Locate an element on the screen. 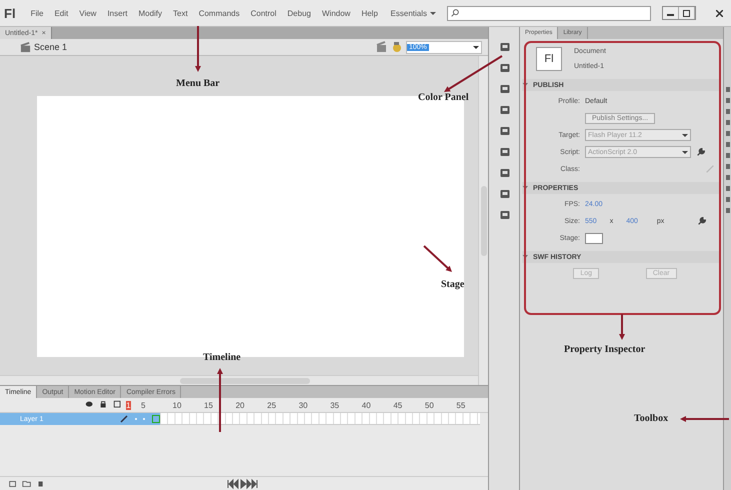  frame-number: 25 is located at coordinates (272, 405).